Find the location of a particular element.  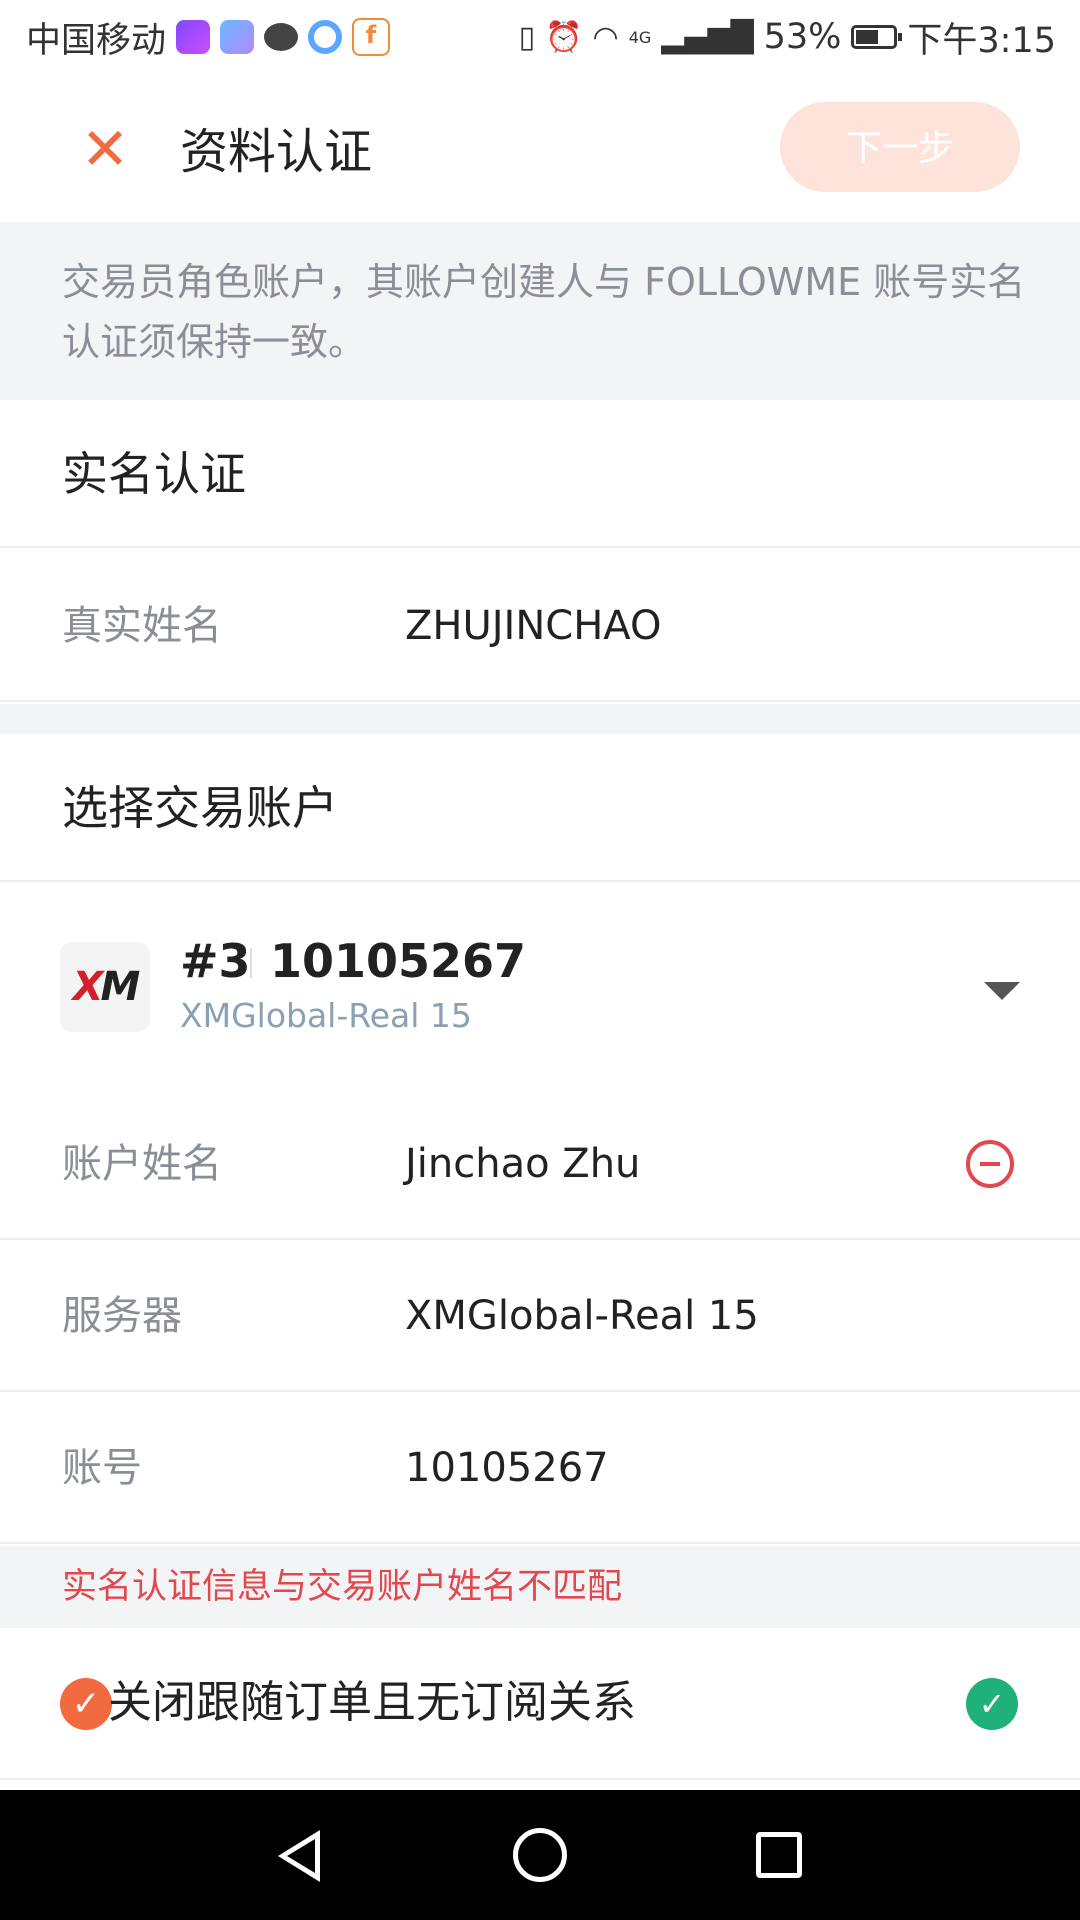

account-number-row: 账号 10105267 is located at coordinates (540, 1468).